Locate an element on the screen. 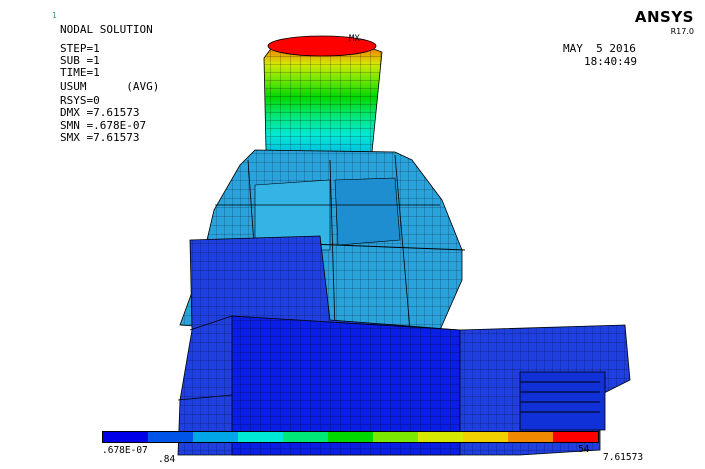 The image size is (705, 469). contour-legend is located at coordinates (350, 437).